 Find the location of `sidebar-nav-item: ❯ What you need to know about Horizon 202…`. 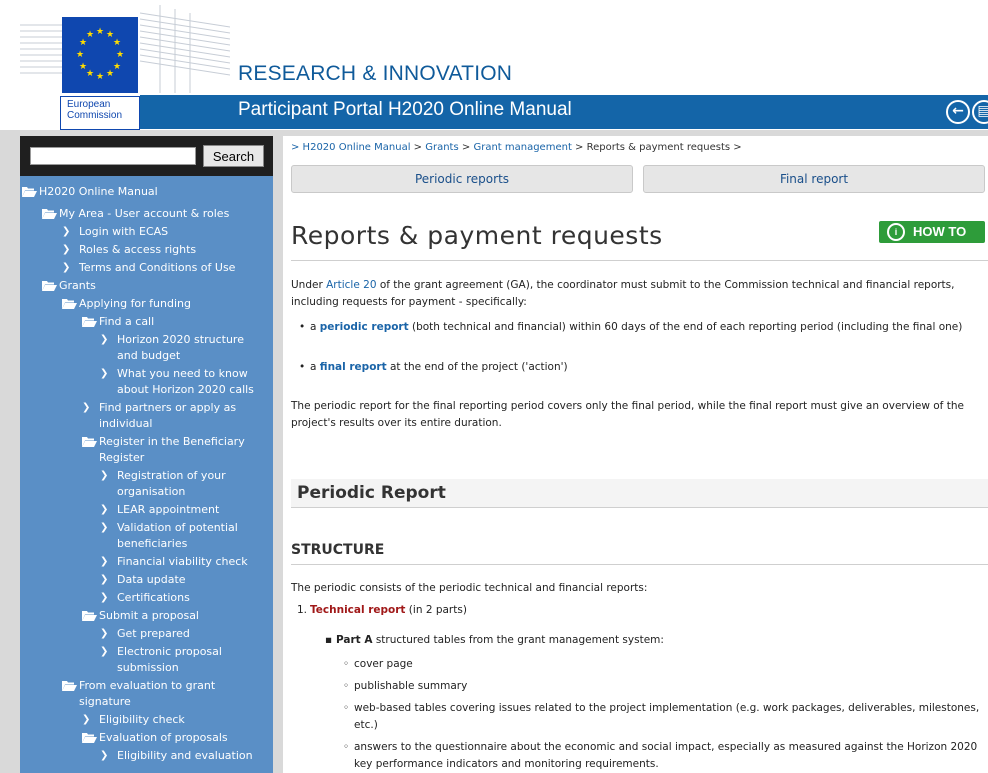

sidebar-nav-item: ❯ What you need to know about Horizon 202… is located at coordinates (146, 382).